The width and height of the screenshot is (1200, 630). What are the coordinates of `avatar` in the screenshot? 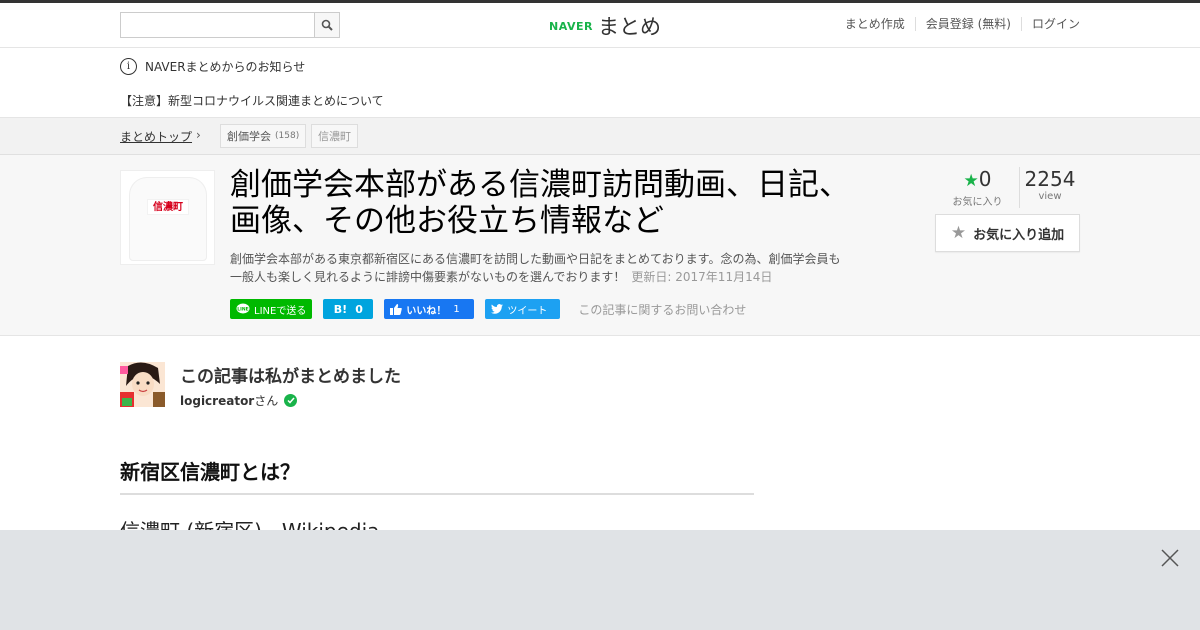 It's located at (142, 384).